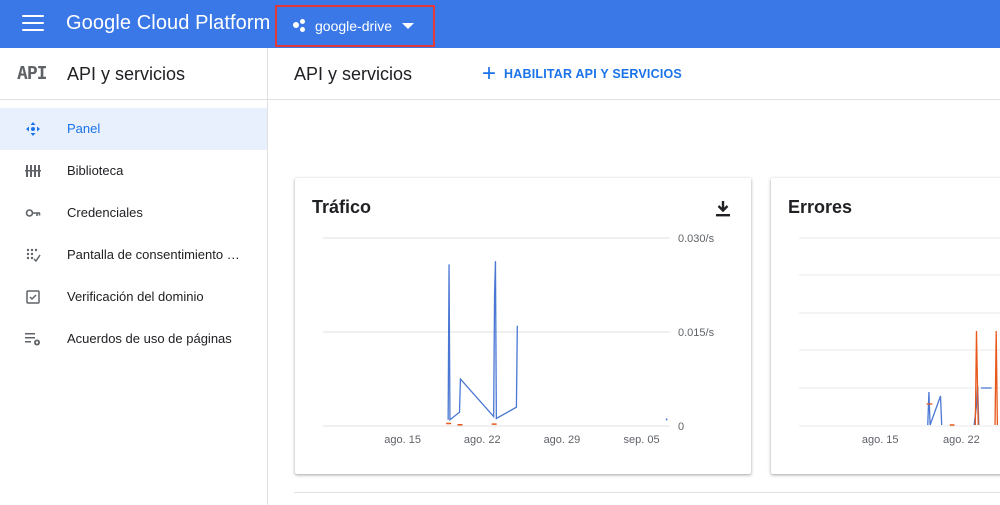  I want to click on sidebar-title: API y servicios, so click(126, 74).